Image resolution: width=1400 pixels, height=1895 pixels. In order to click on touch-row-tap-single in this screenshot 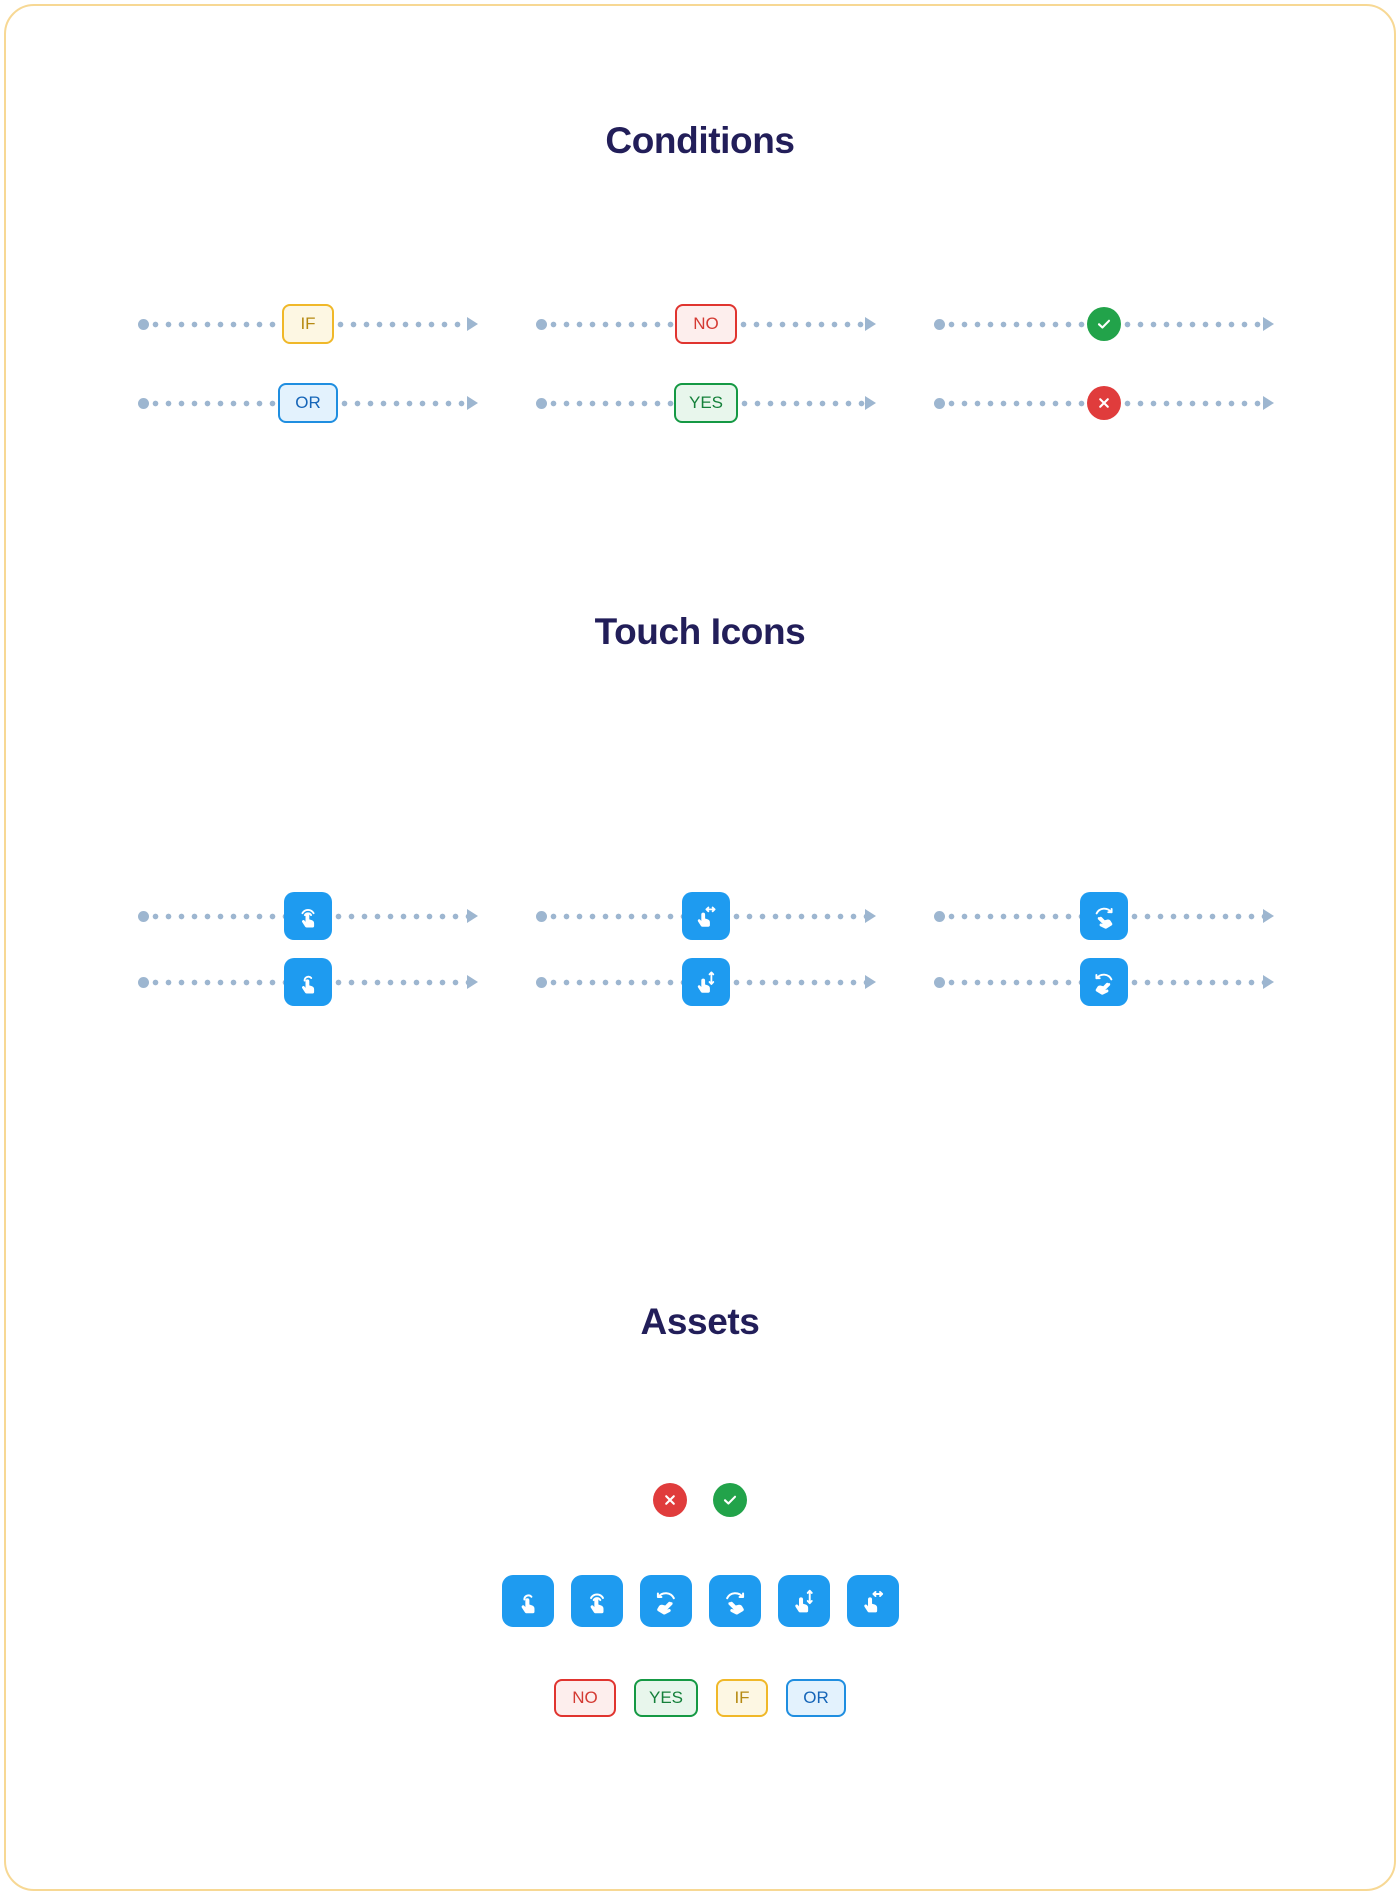, I will do `click(308, 982)`.